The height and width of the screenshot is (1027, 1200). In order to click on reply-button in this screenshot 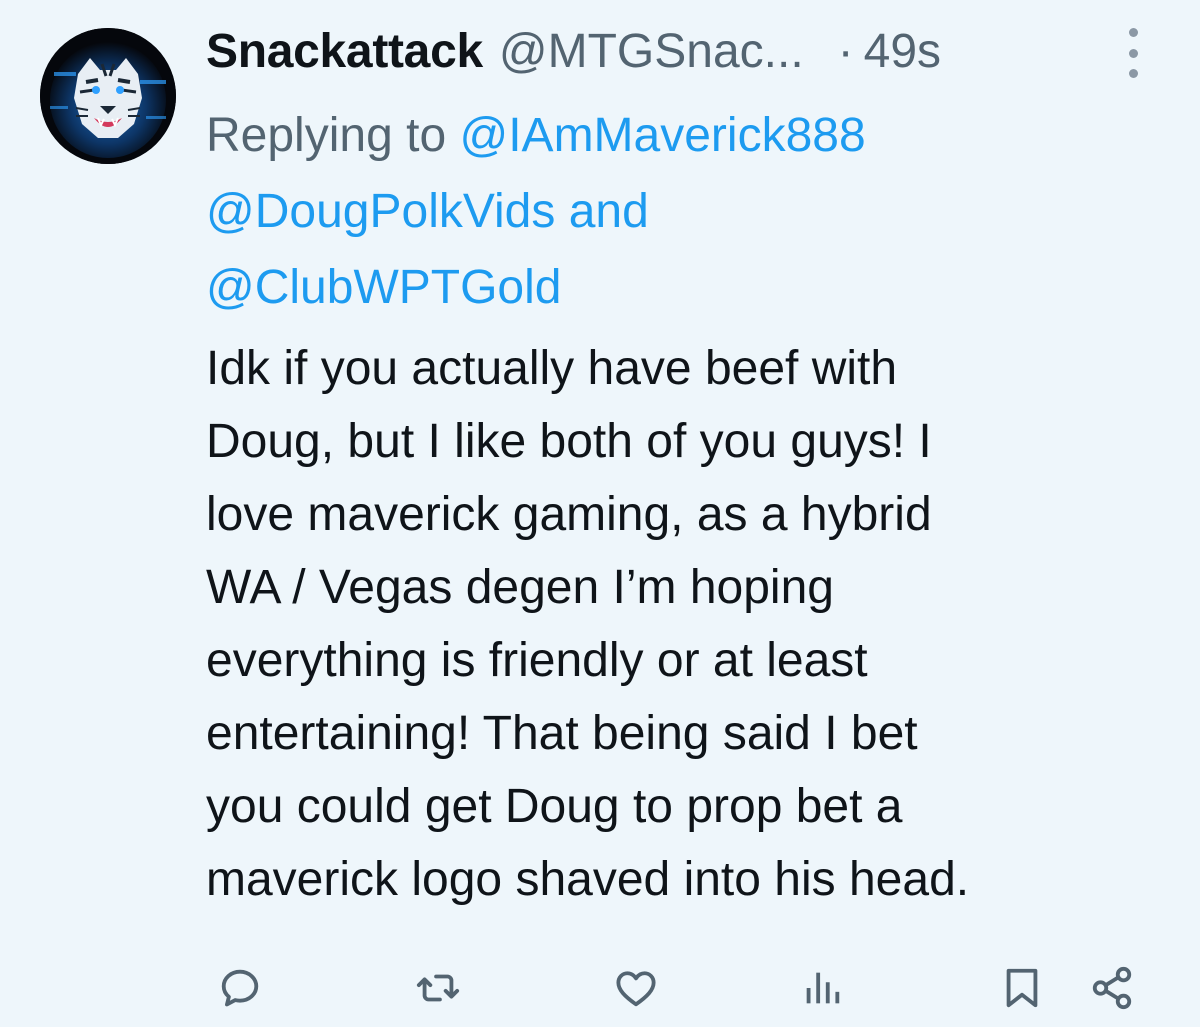, I will do `click(240, 988)`.